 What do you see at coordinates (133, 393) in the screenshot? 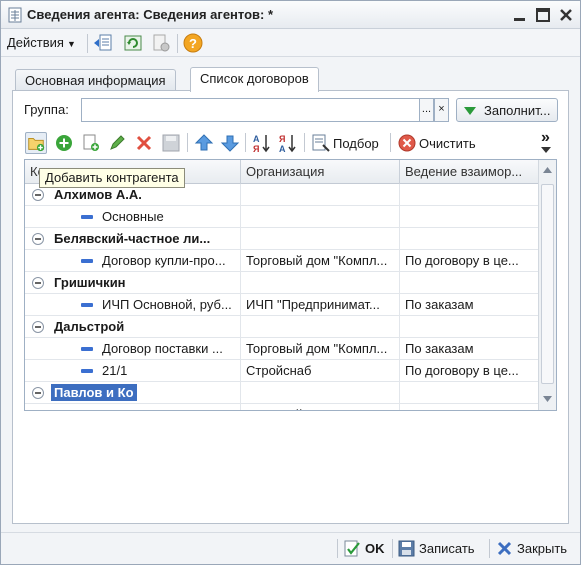
I see `cell-counterparty: Павлов и Ко` at bounding box center [133, 393].